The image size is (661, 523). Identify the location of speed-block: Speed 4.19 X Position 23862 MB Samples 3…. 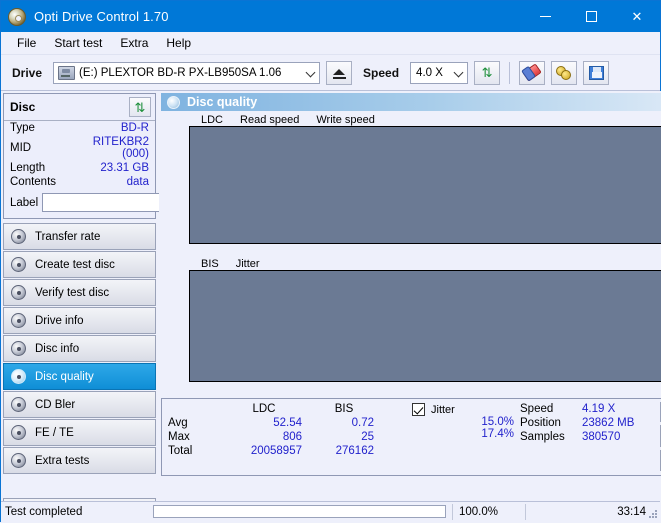
(590, 436).